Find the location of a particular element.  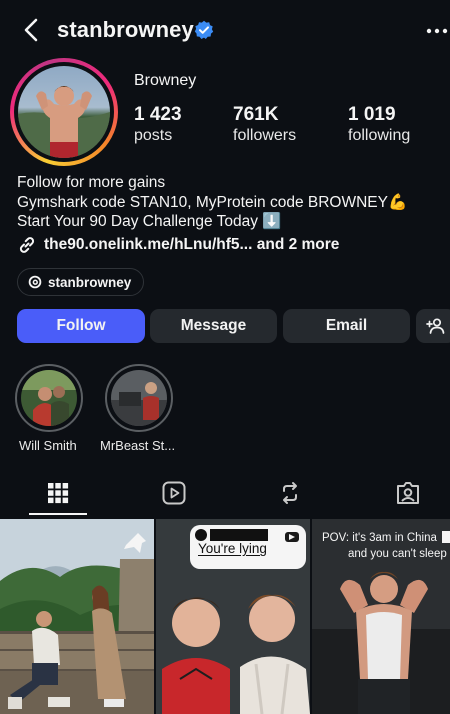

following-count: 1 019 is located at coordinates (372, 114).